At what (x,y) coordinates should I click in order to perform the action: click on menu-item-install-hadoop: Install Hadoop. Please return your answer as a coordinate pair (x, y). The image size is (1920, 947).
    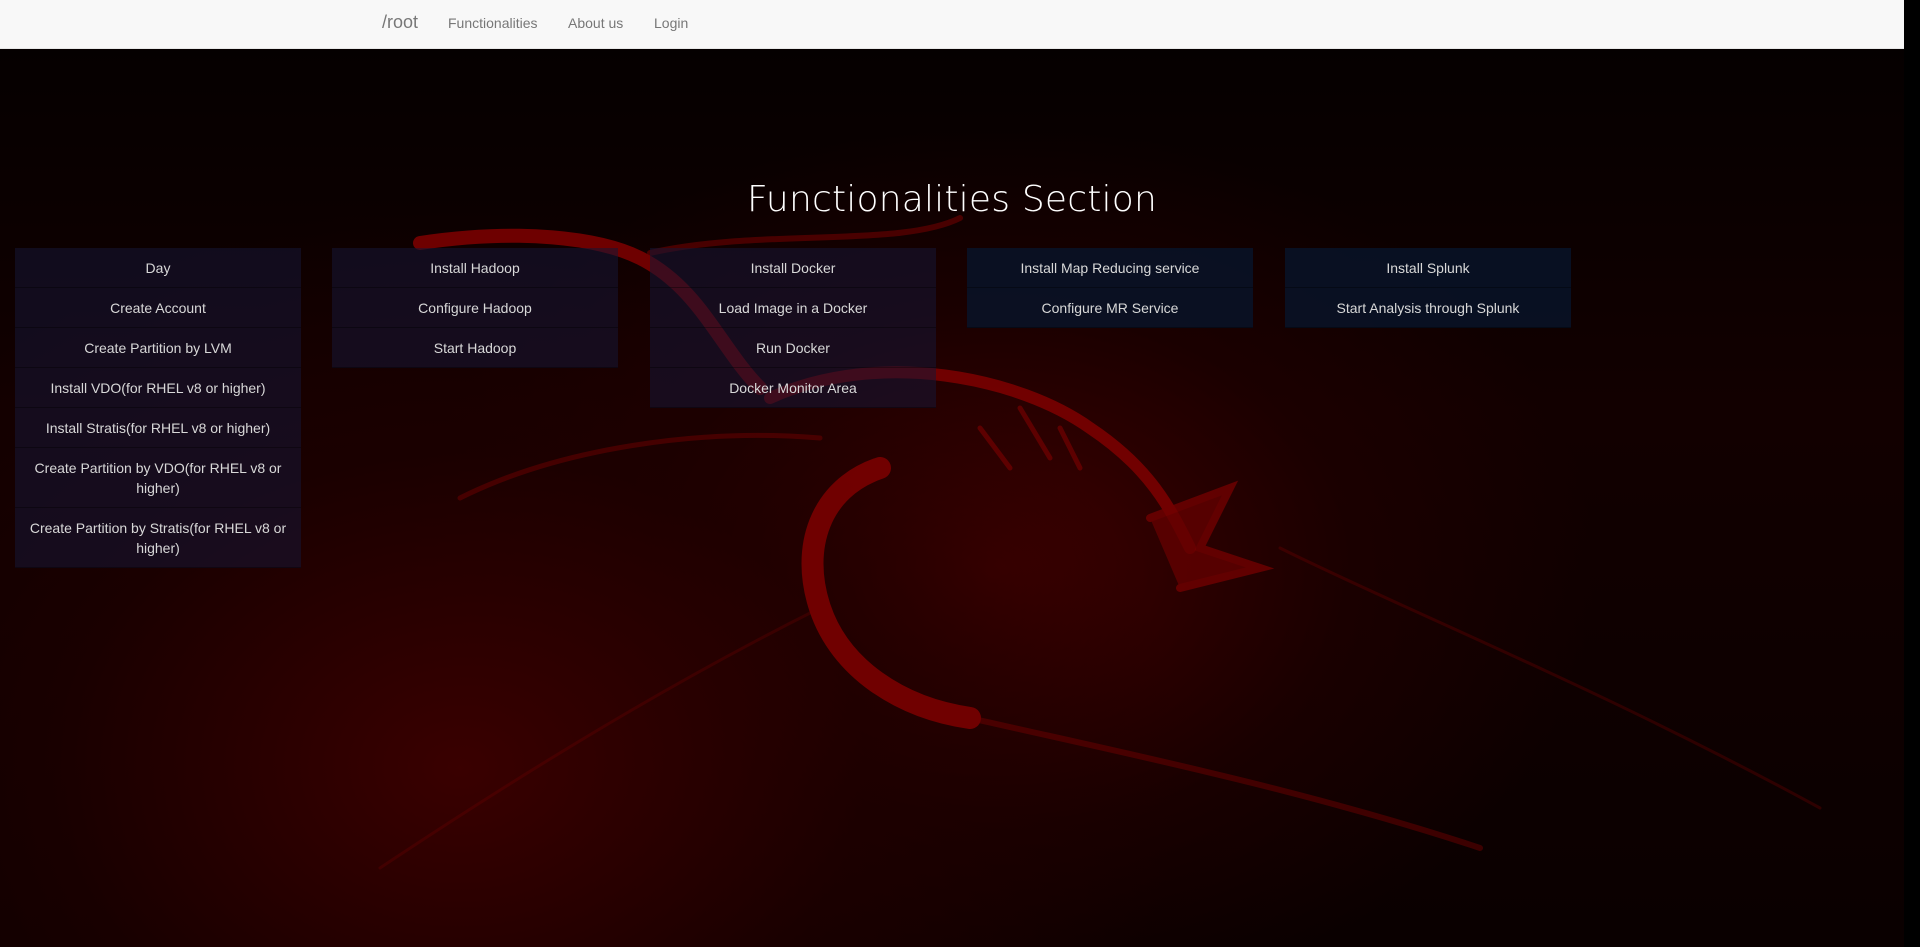
    Looking at the image, I should click on (475, 268).